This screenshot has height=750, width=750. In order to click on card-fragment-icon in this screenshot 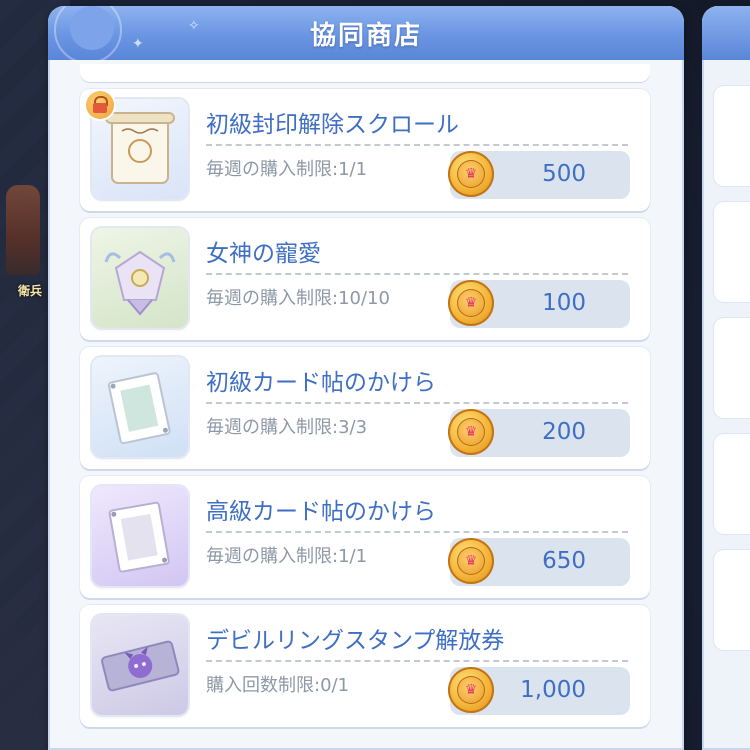, I will do `click(139, 408)`.